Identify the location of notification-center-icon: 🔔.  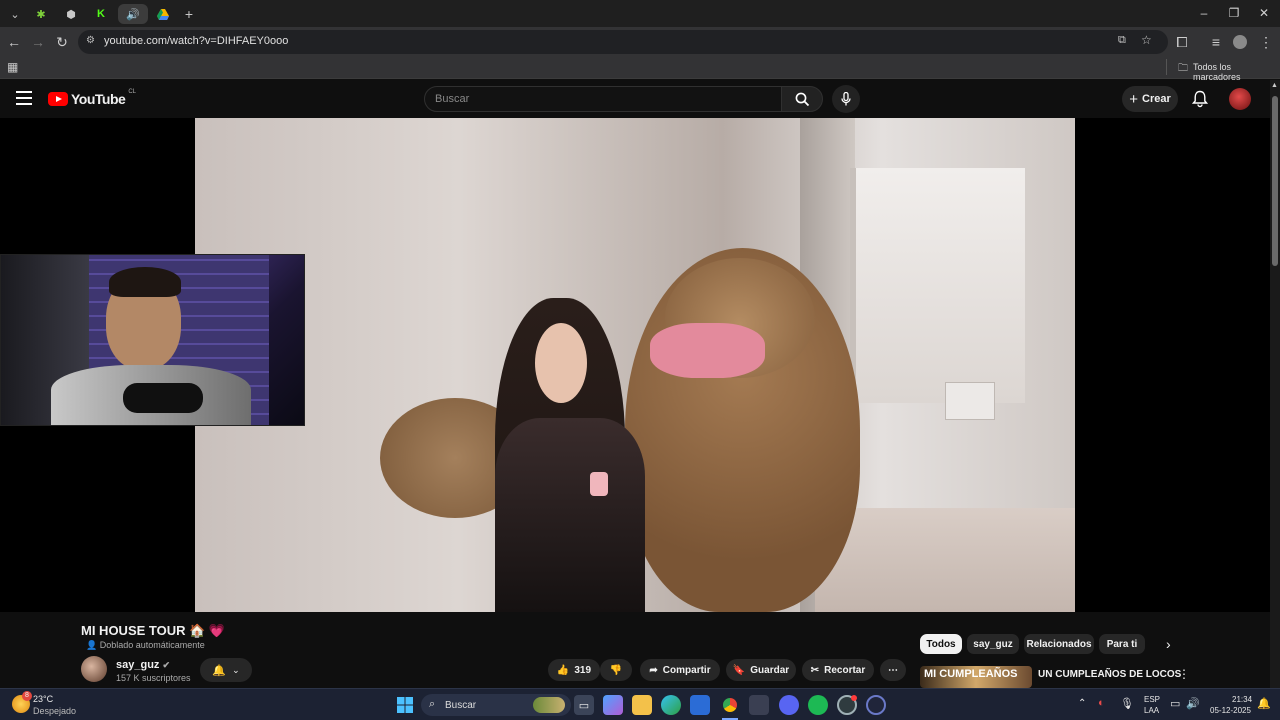
(1264, 703).